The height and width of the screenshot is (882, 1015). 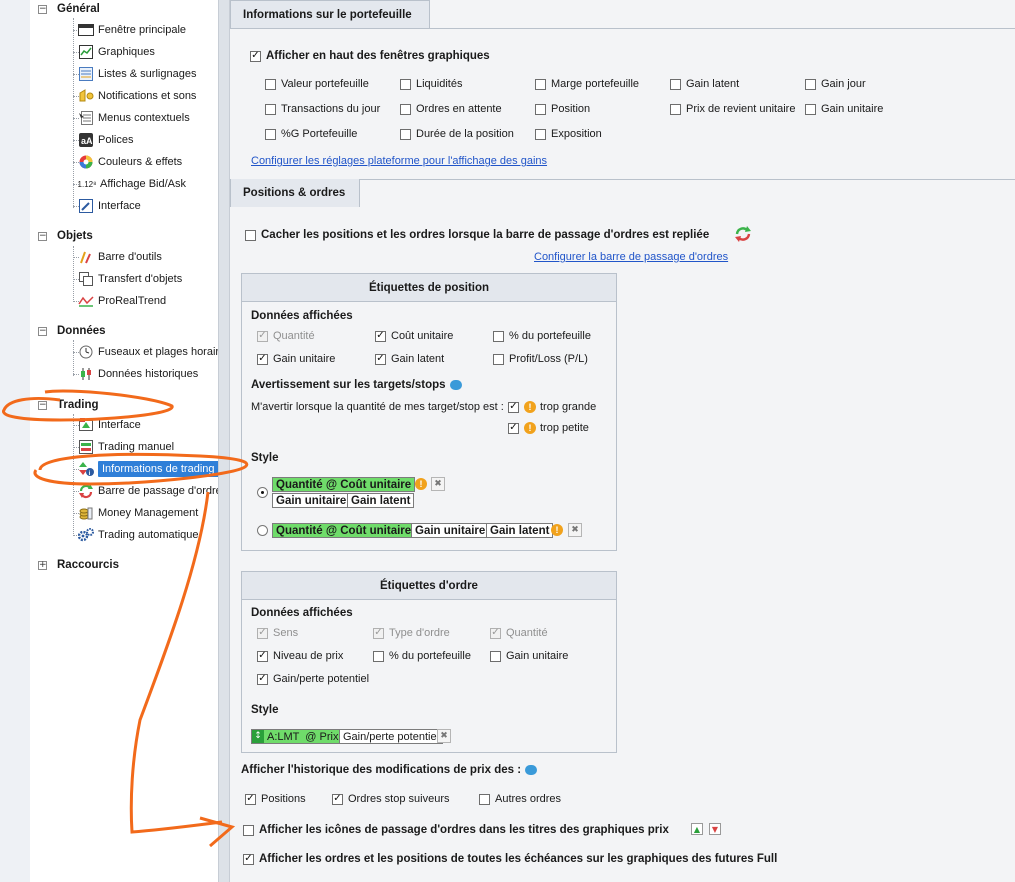 What do you see at coordinates (457, 134) in the screenshot?
I see `opt-duree-position: Durée de la position` at bounding box center [457, 134].